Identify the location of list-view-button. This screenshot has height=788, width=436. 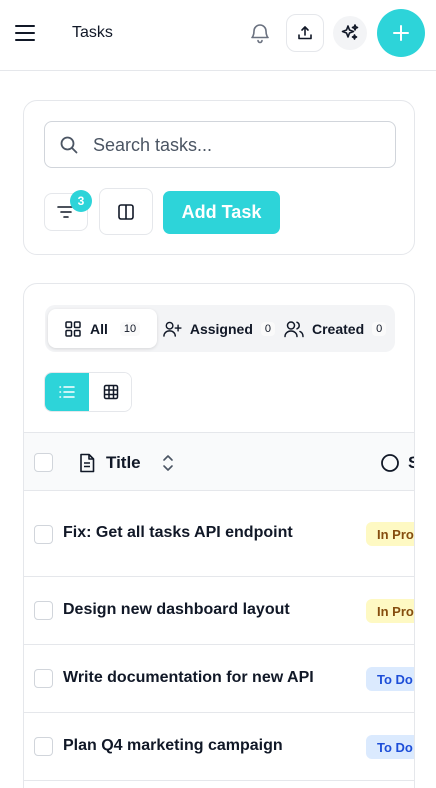
(67, 392).